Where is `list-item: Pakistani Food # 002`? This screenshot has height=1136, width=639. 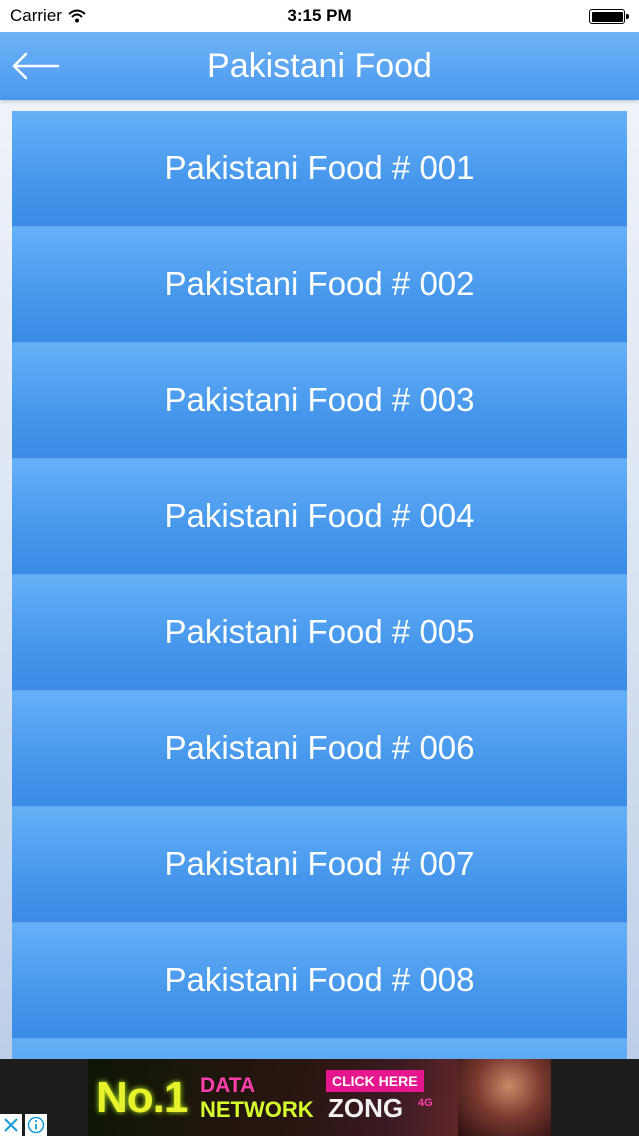
list-item: Pakistani Food # 002 is located at coordinates (319, 285).